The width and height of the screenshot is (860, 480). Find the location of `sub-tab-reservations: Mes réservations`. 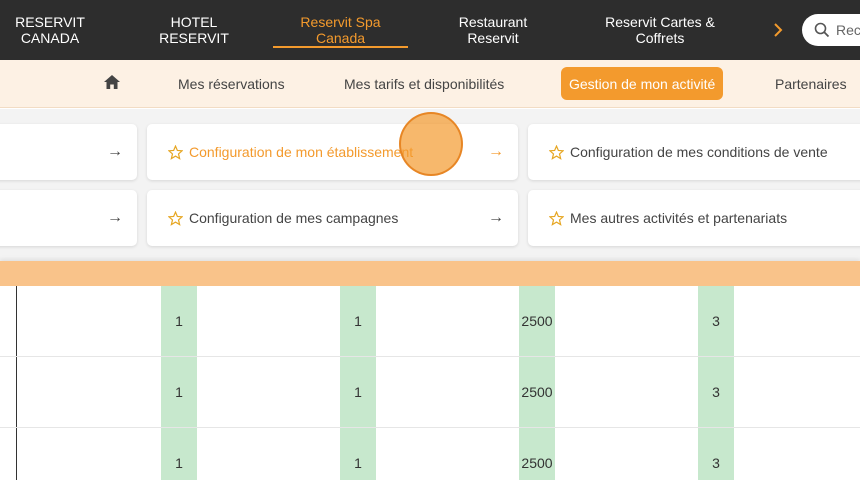

sub-tab-reservations: Mes réservations is located at coordinates (231, 84).